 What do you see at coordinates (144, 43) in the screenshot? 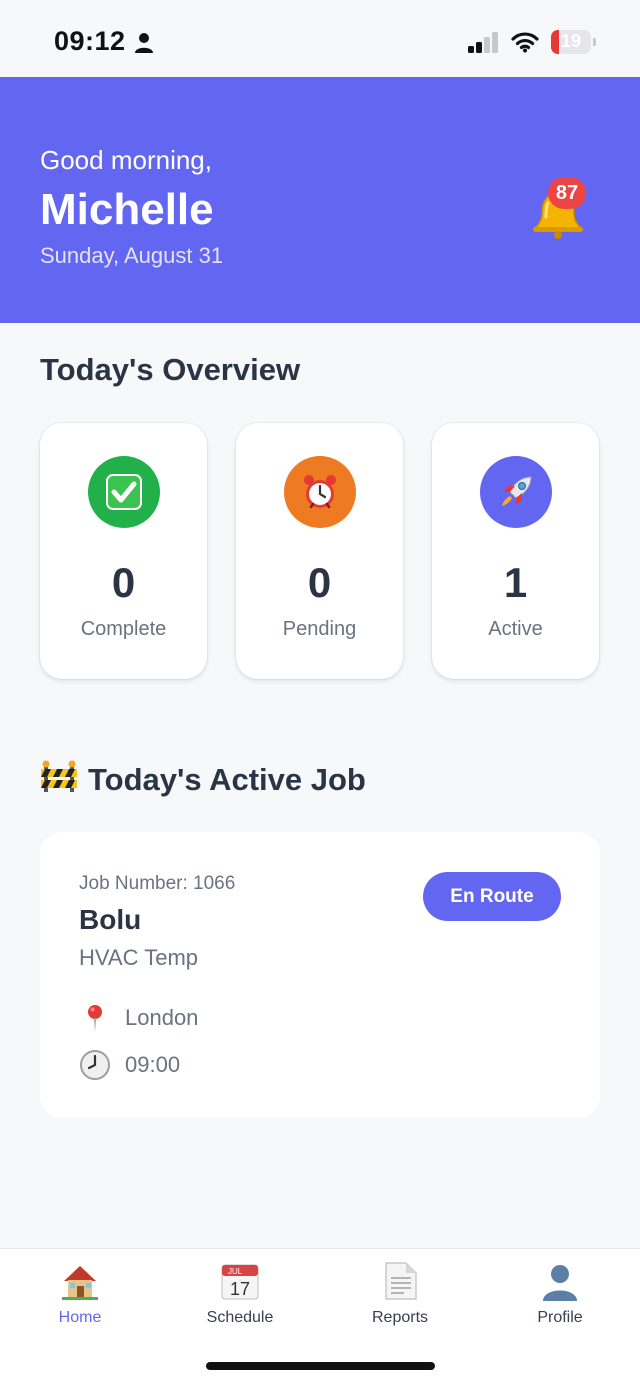
I see `person-icon` at bounding box center [144, 43].